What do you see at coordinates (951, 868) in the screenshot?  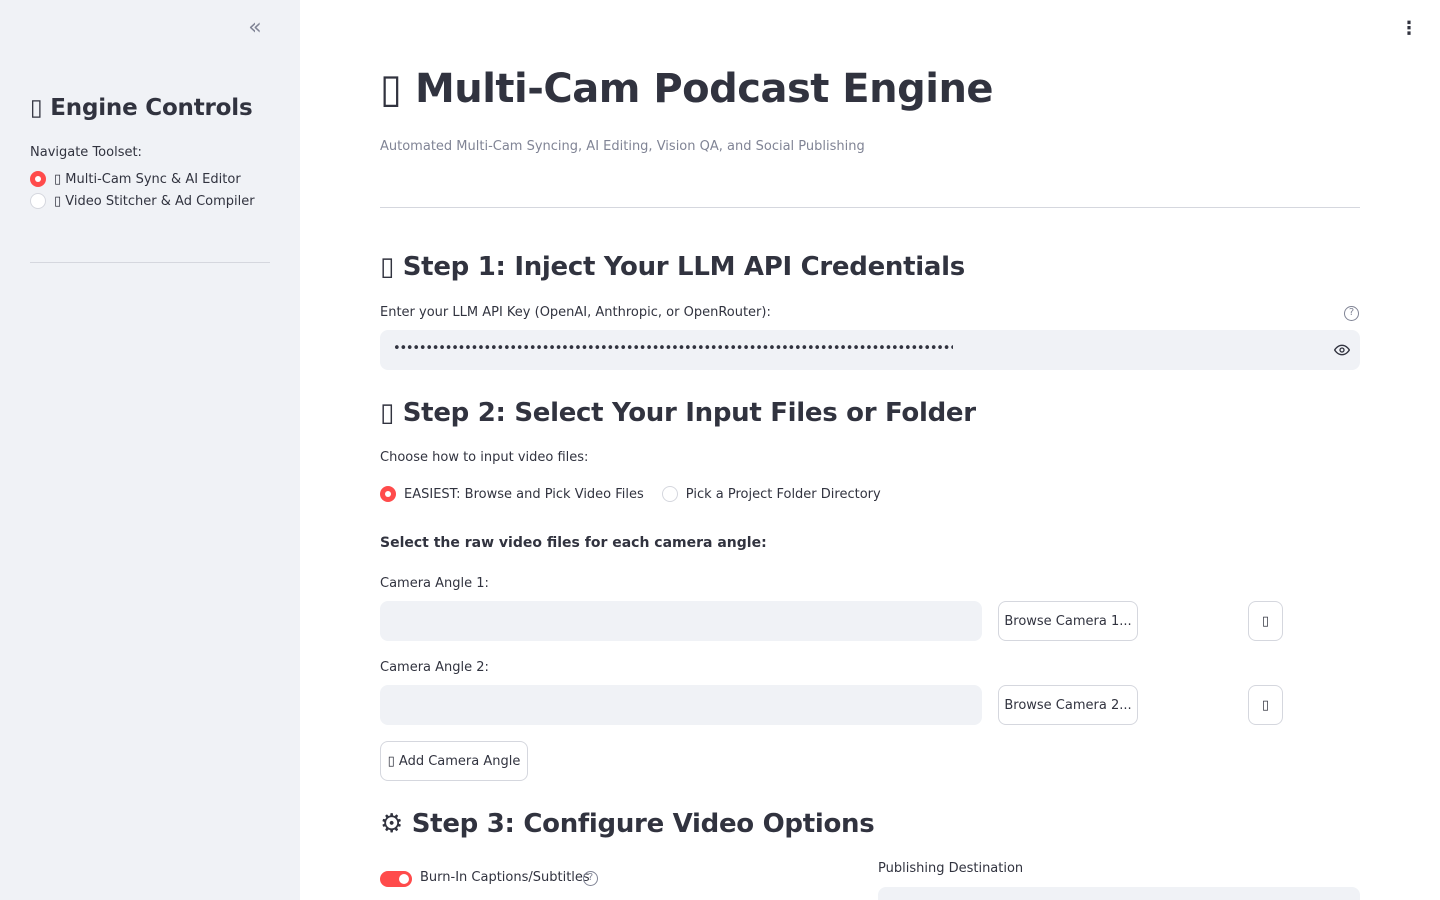 I see `publishing-destination-label: Publishing Destination` at bounding box center [951, 868].